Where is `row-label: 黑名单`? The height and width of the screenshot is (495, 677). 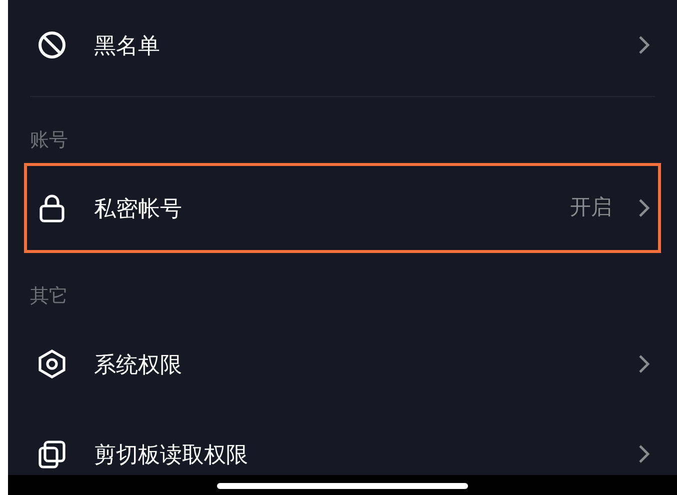 row-label: 黑名单 is located at coordinates (127, 46).